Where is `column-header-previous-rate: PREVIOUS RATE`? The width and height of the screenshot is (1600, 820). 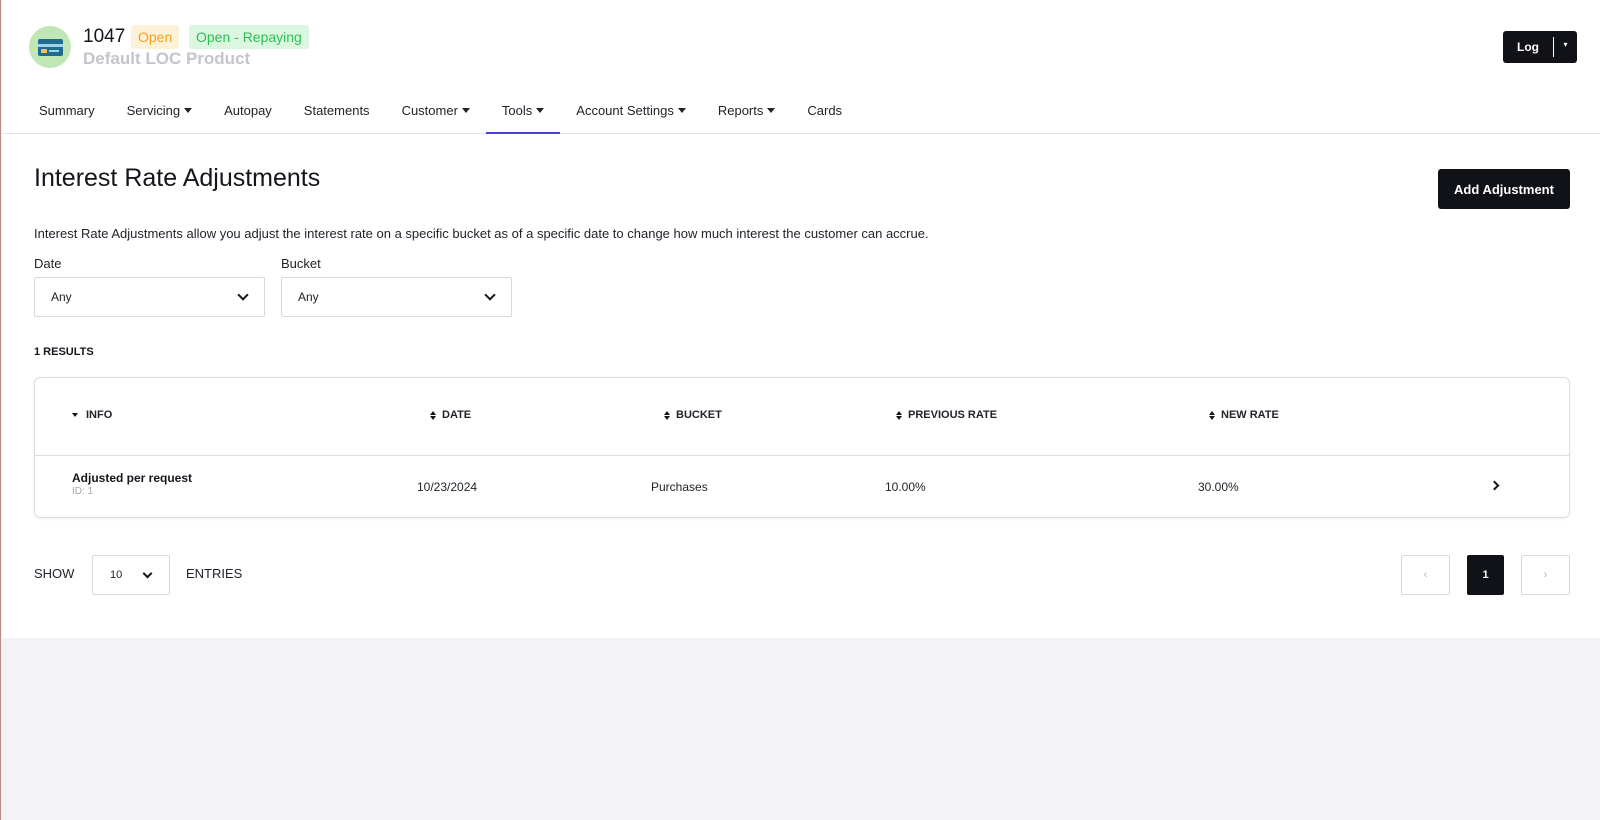
column-header-previous-rate: PREVIOUS RATE is located at coordinates (946, 415).